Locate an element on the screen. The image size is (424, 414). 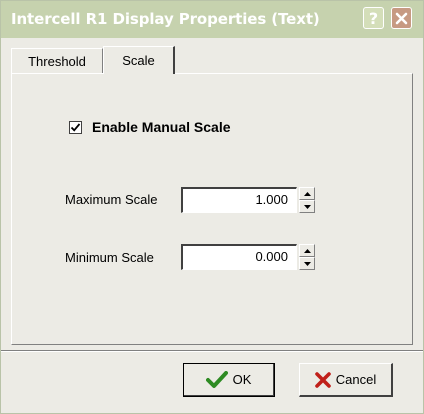
help-button: ? is located at coordinates (373, 18).